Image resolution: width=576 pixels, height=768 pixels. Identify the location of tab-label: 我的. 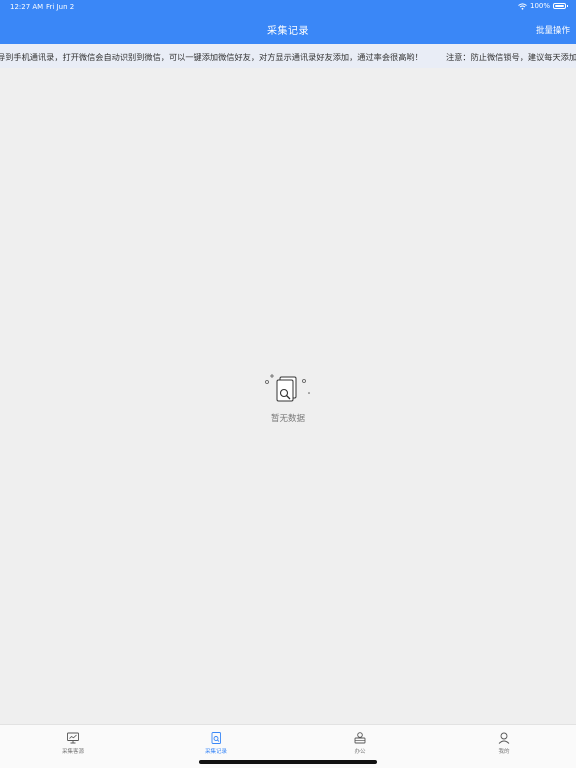
(504, 752).